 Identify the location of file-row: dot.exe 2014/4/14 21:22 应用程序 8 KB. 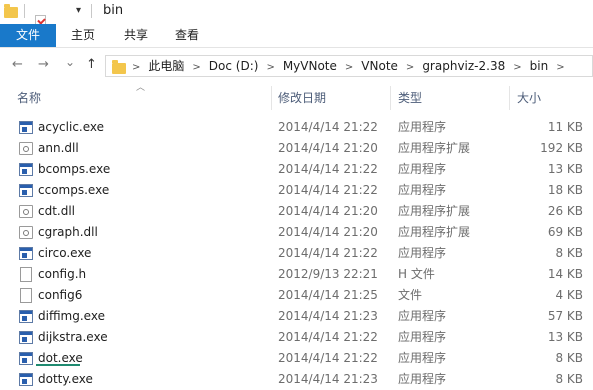
(296, 358).